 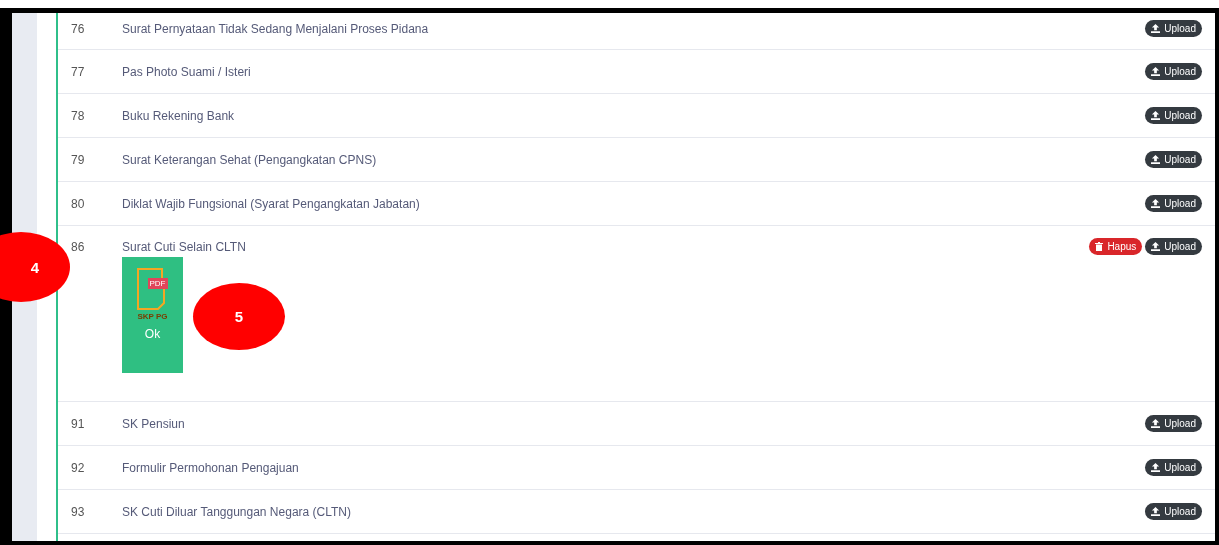 What do you see at coordinates (239, 316) in the screenshot?
I see `step-marker: 5` at bounding box center [239, 316].